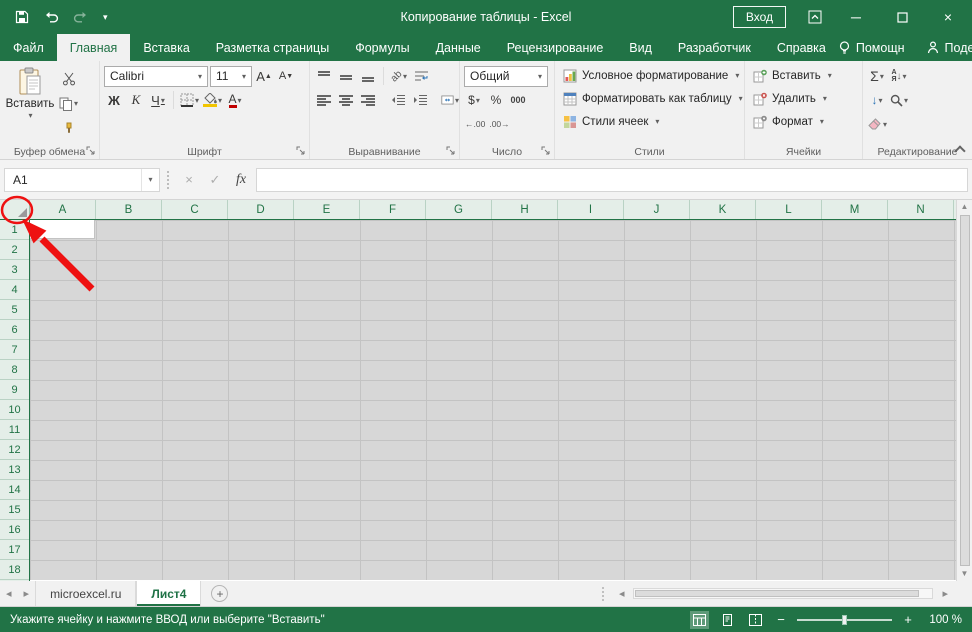 Image resolution: width=972 pixels, height=632 pixels. Describe the element at coordinates (591, 209) in the screenshot. I see `column-header: I` at that location.